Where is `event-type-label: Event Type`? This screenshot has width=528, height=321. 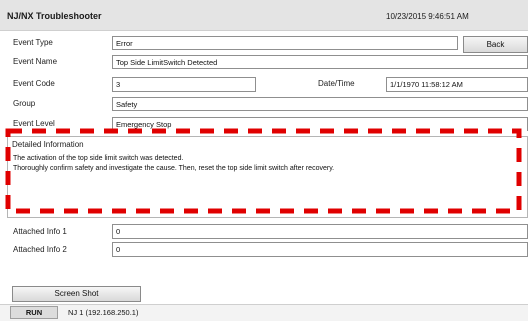 event-type-label: Event Type is located at coordinates (33, 42).